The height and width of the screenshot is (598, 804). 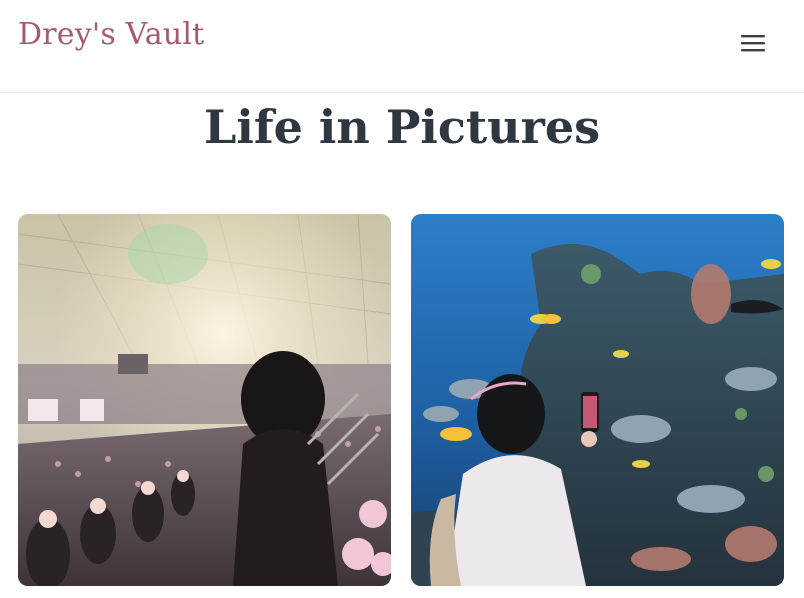 What do you see at coordinates (111, 35) in the screenshot?
I see `site-title-link: Drey's Vault` at bounding box center [111, 35].